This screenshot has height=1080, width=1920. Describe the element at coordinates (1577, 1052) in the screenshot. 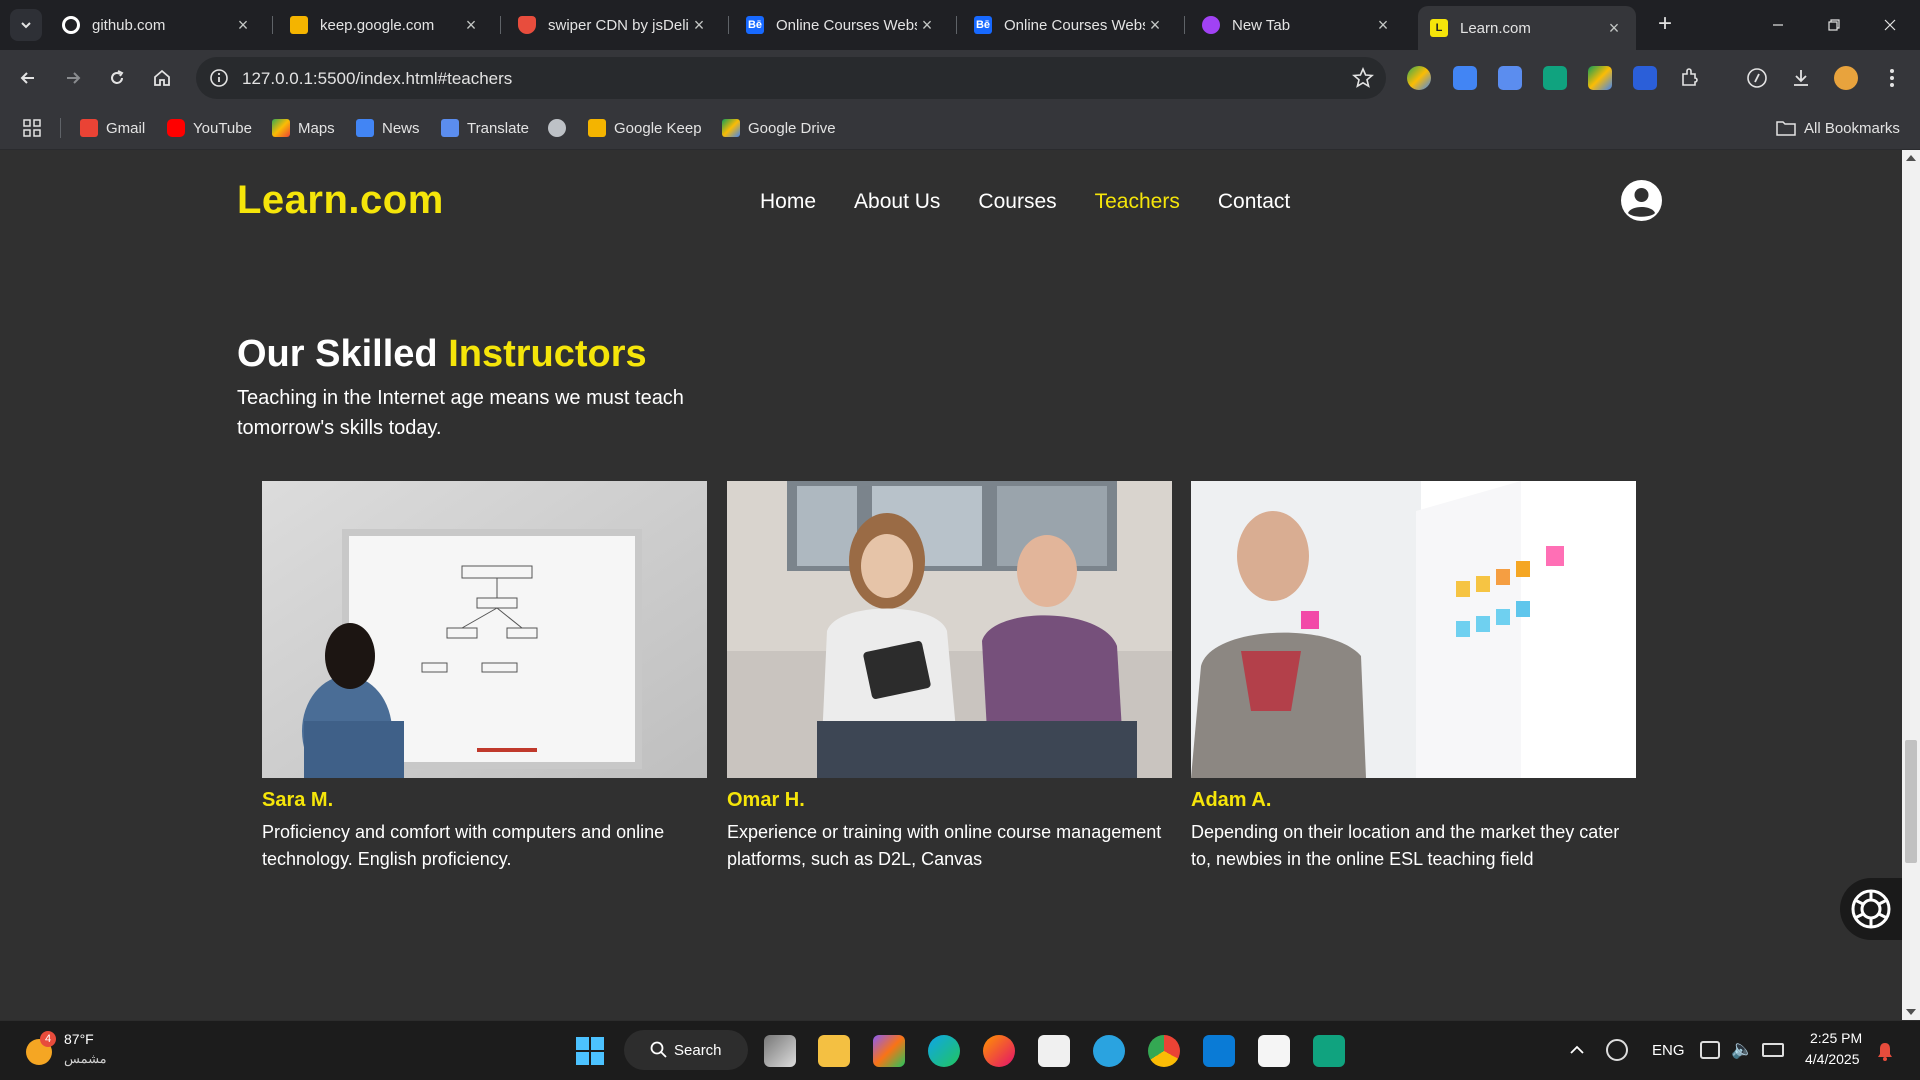

I see `chevron-up-icon` at that location.